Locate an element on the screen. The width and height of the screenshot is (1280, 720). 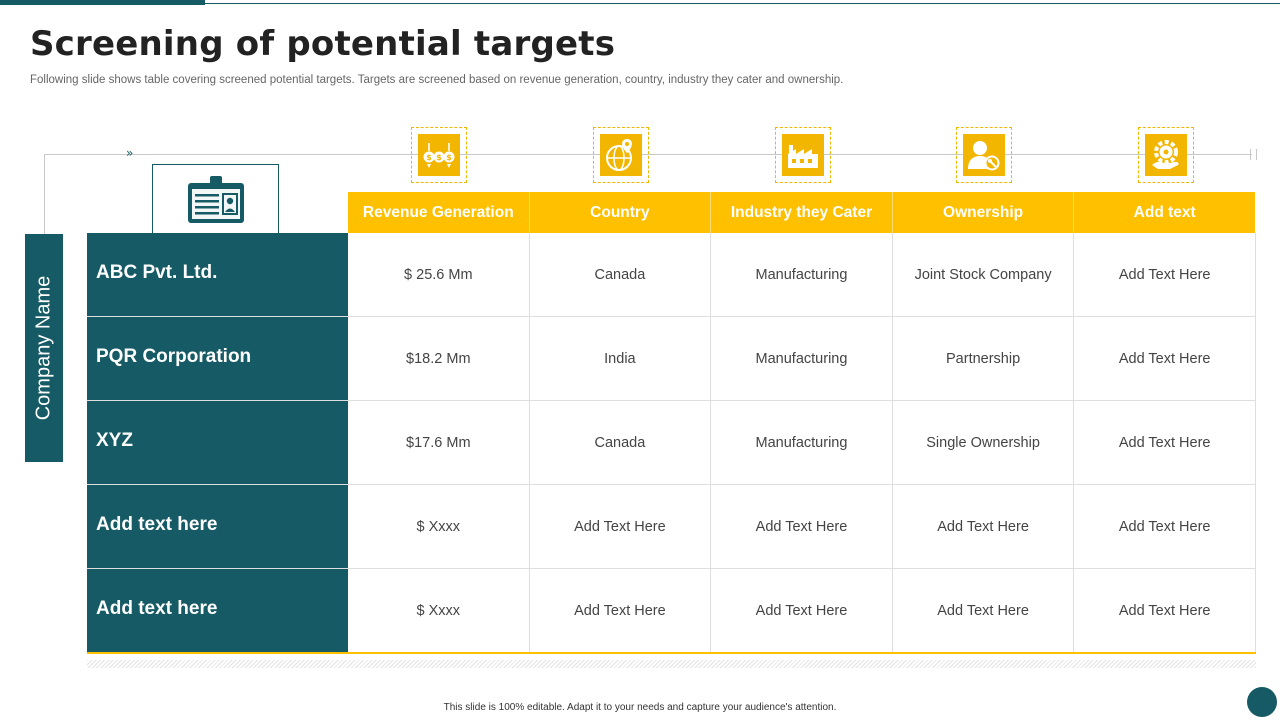
ownership-icon-badge is located at coordinates (984, 155).